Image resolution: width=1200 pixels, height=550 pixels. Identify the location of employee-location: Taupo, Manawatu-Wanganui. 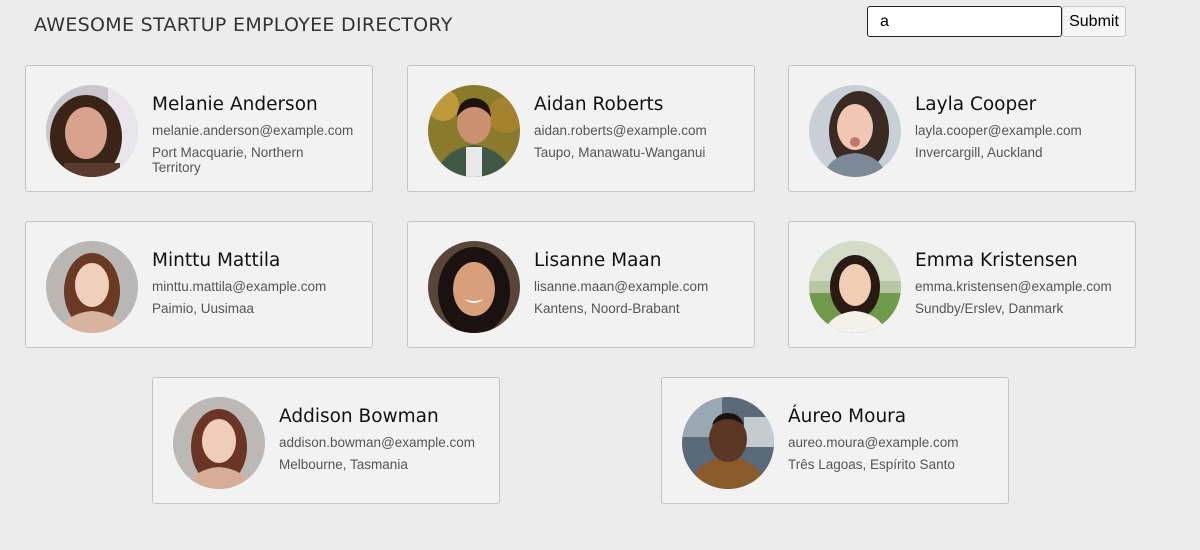
(620, 152).